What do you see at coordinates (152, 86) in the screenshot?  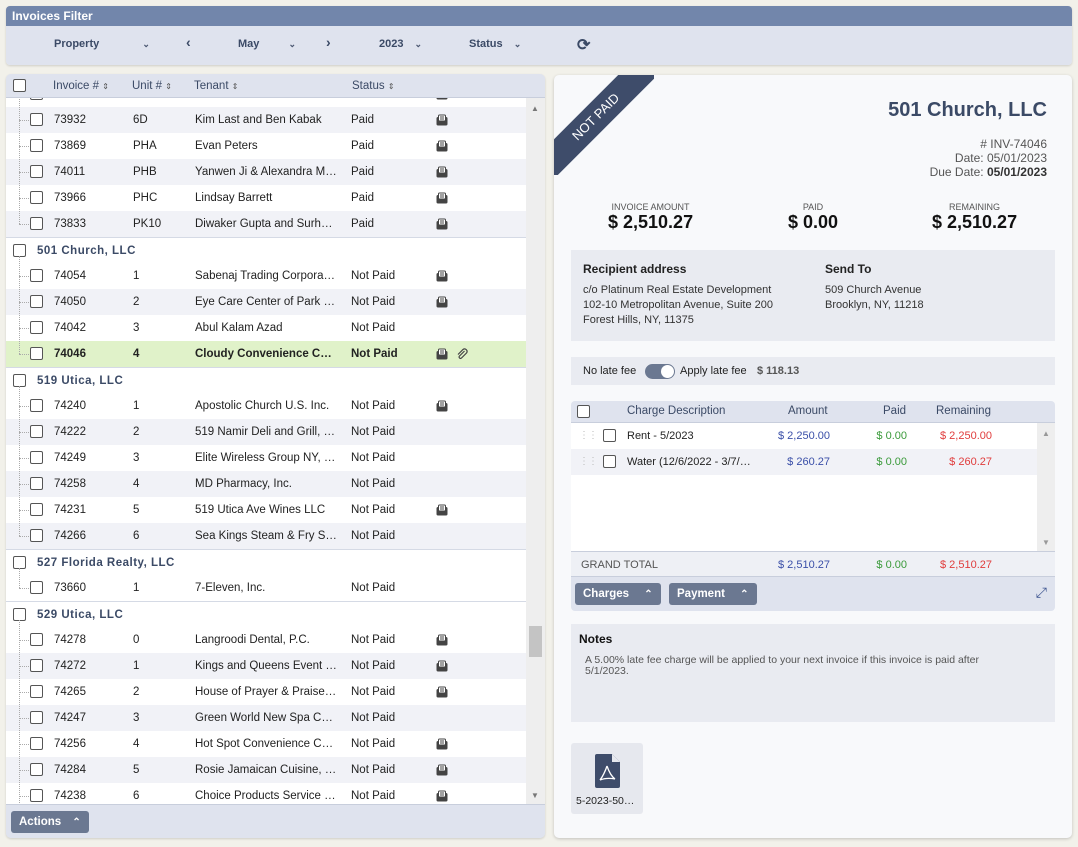 I see `column-unit: Unit # ⇕` at bounding box center [152, 86].